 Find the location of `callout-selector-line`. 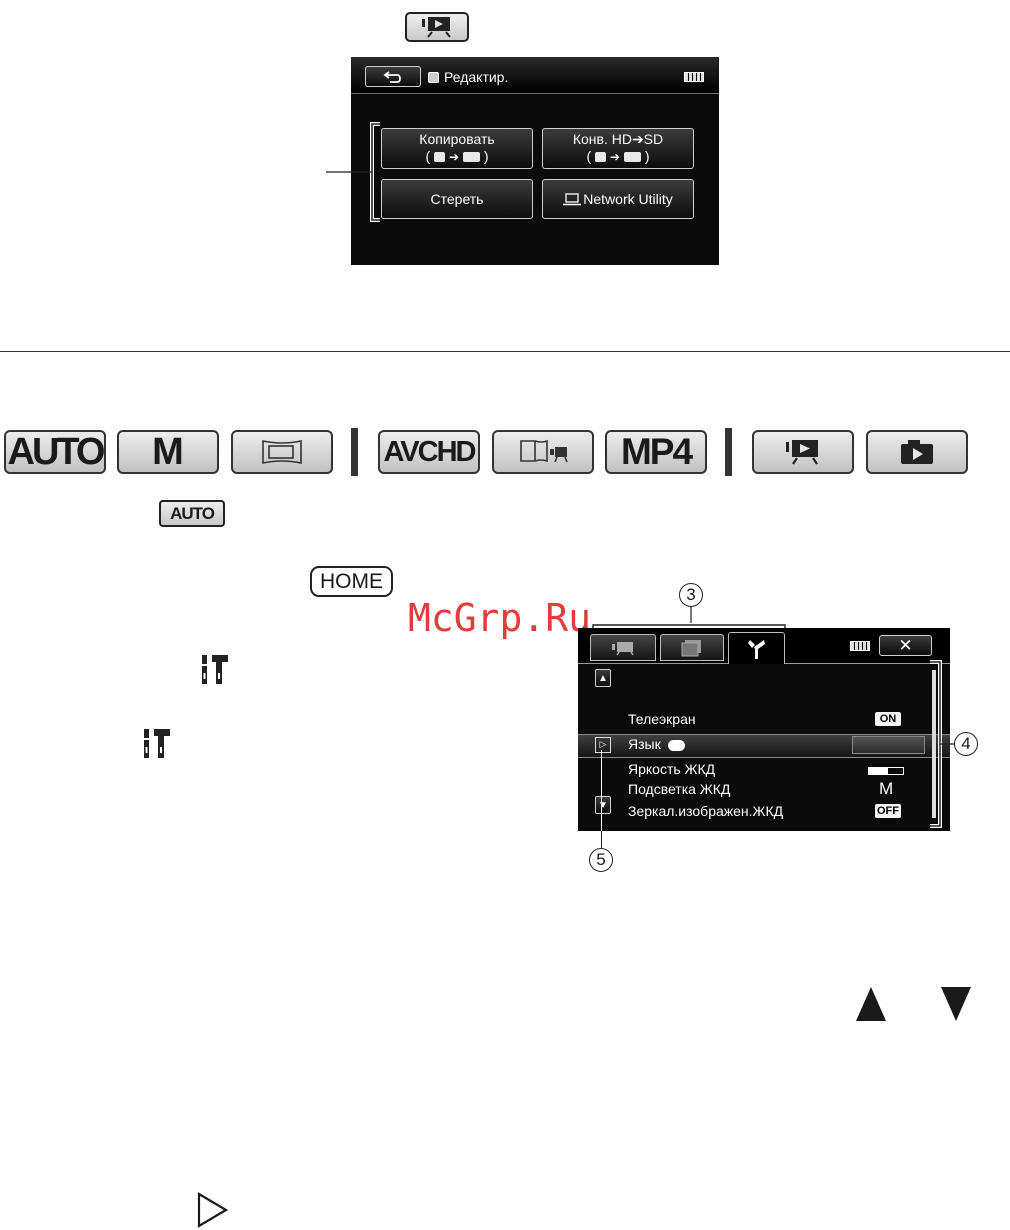

callout-selector-line is located at coordinates (601, 839).